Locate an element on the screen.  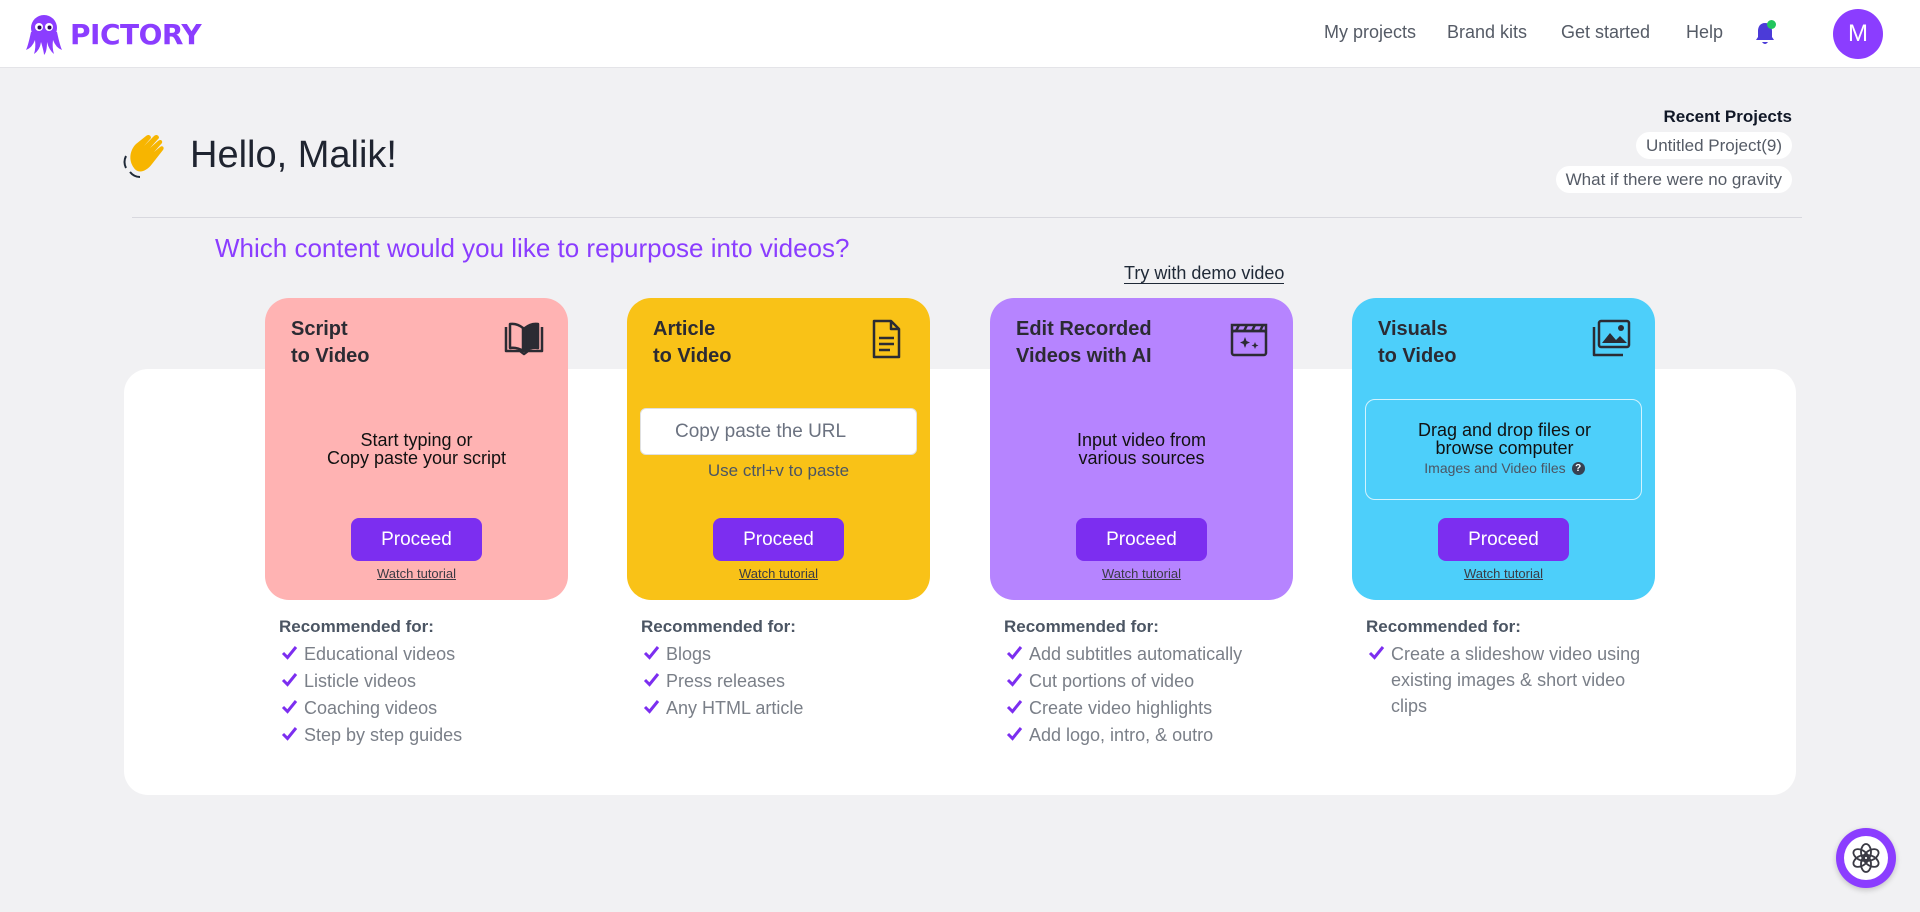
waving-hand-icon is located at coordinates (143, 156).